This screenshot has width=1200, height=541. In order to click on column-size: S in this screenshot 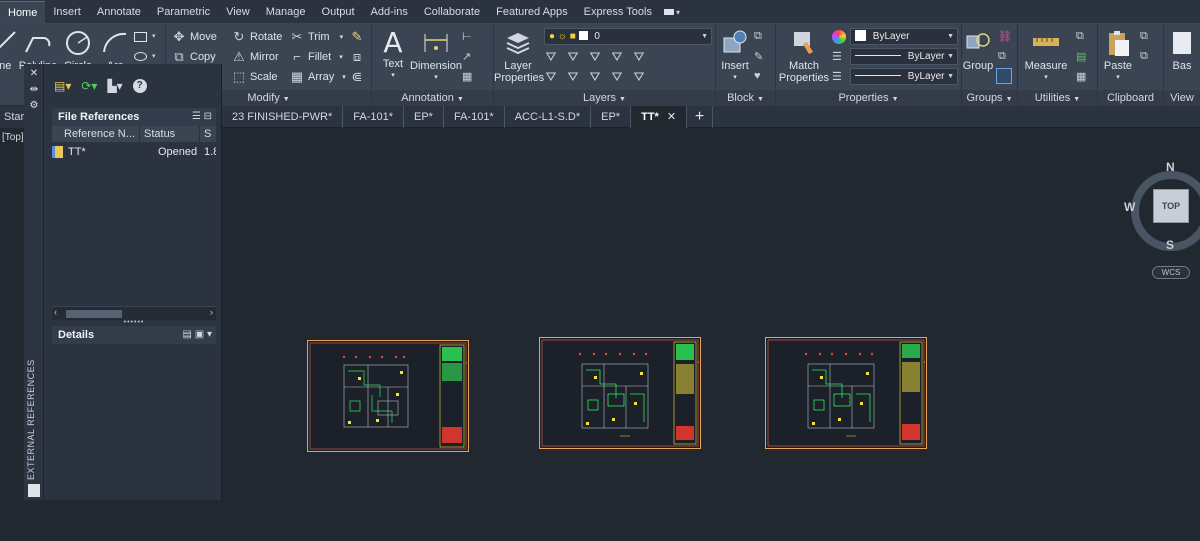, I will do `click(208, 134)`.